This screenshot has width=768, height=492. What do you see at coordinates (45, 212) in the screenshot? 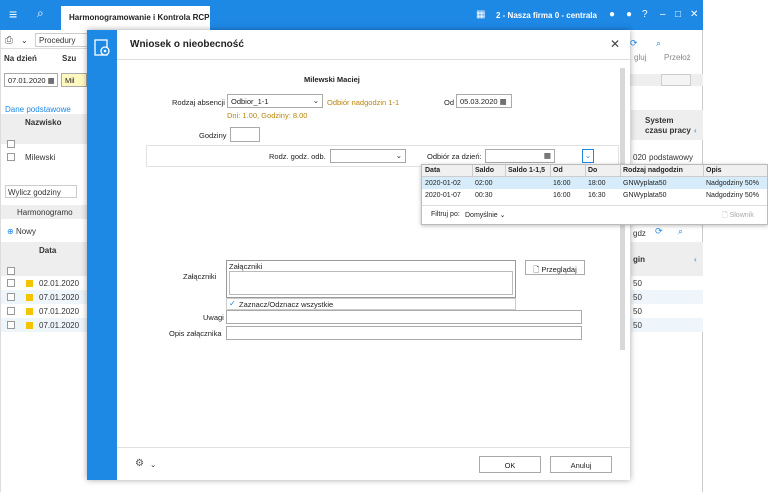
I see `harm-label: Harmonogramo` at bounding box center [45, 212].